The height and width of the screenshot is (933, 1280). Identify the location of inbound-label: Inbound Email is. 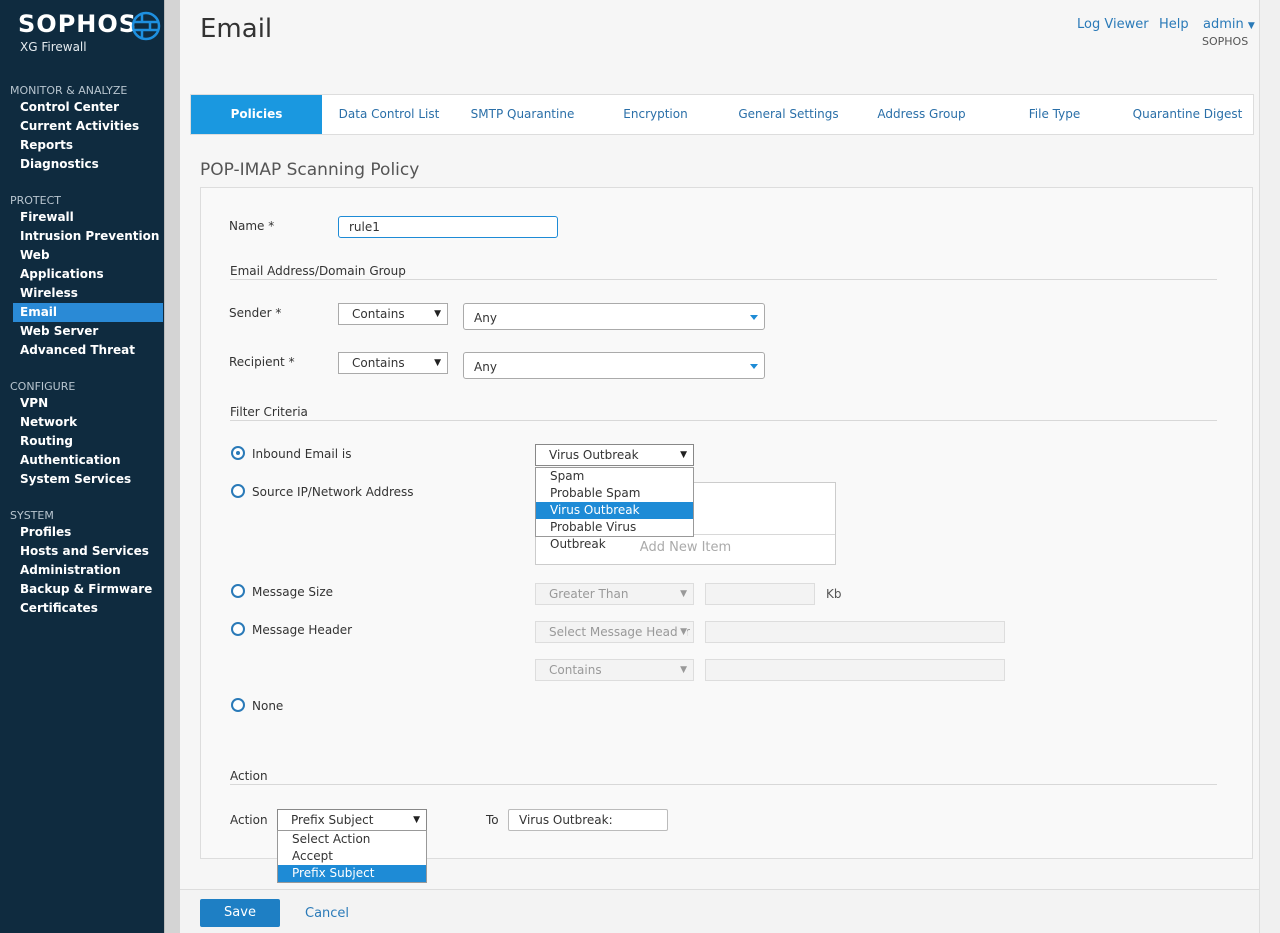
(302, 454).